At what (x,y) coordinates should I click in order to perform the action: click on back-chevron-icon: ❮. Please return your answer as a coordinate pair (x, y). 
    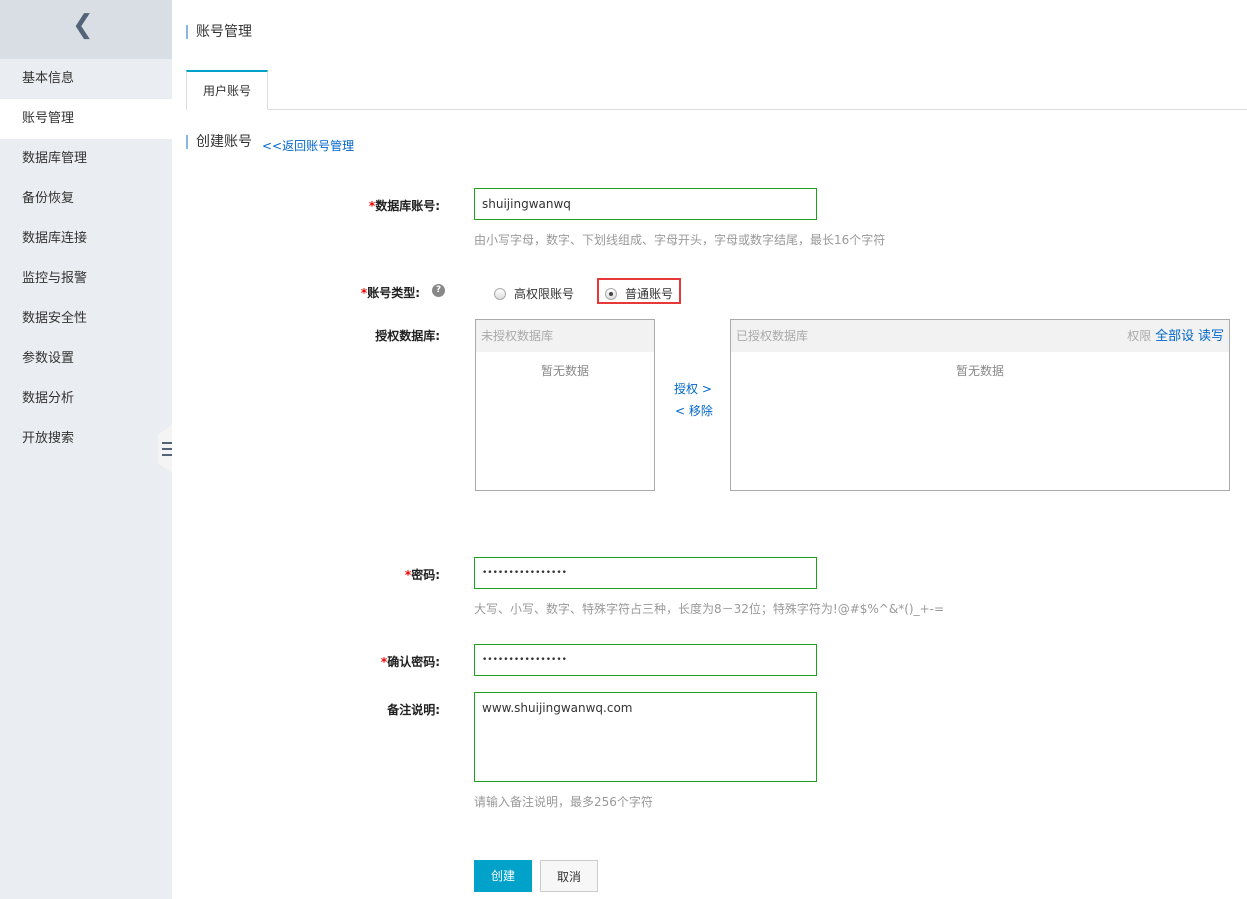
    Looking at the image, I should click on (83, 25).